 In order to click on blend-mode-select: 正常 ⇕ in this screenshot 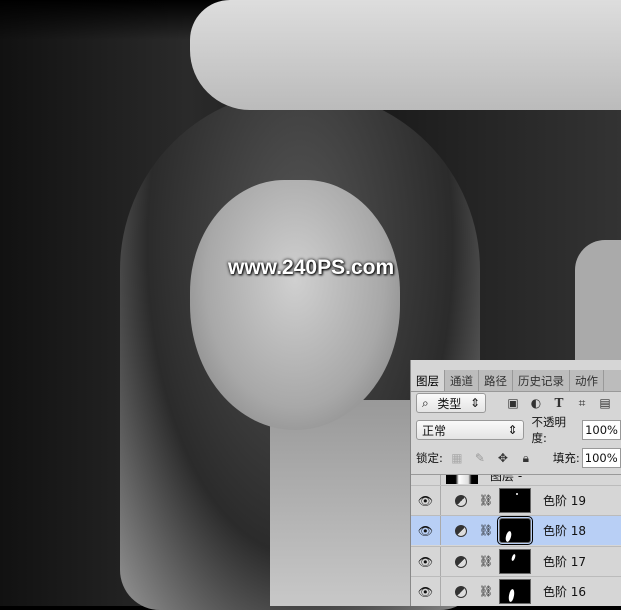, I will do `click(470, 430)`.